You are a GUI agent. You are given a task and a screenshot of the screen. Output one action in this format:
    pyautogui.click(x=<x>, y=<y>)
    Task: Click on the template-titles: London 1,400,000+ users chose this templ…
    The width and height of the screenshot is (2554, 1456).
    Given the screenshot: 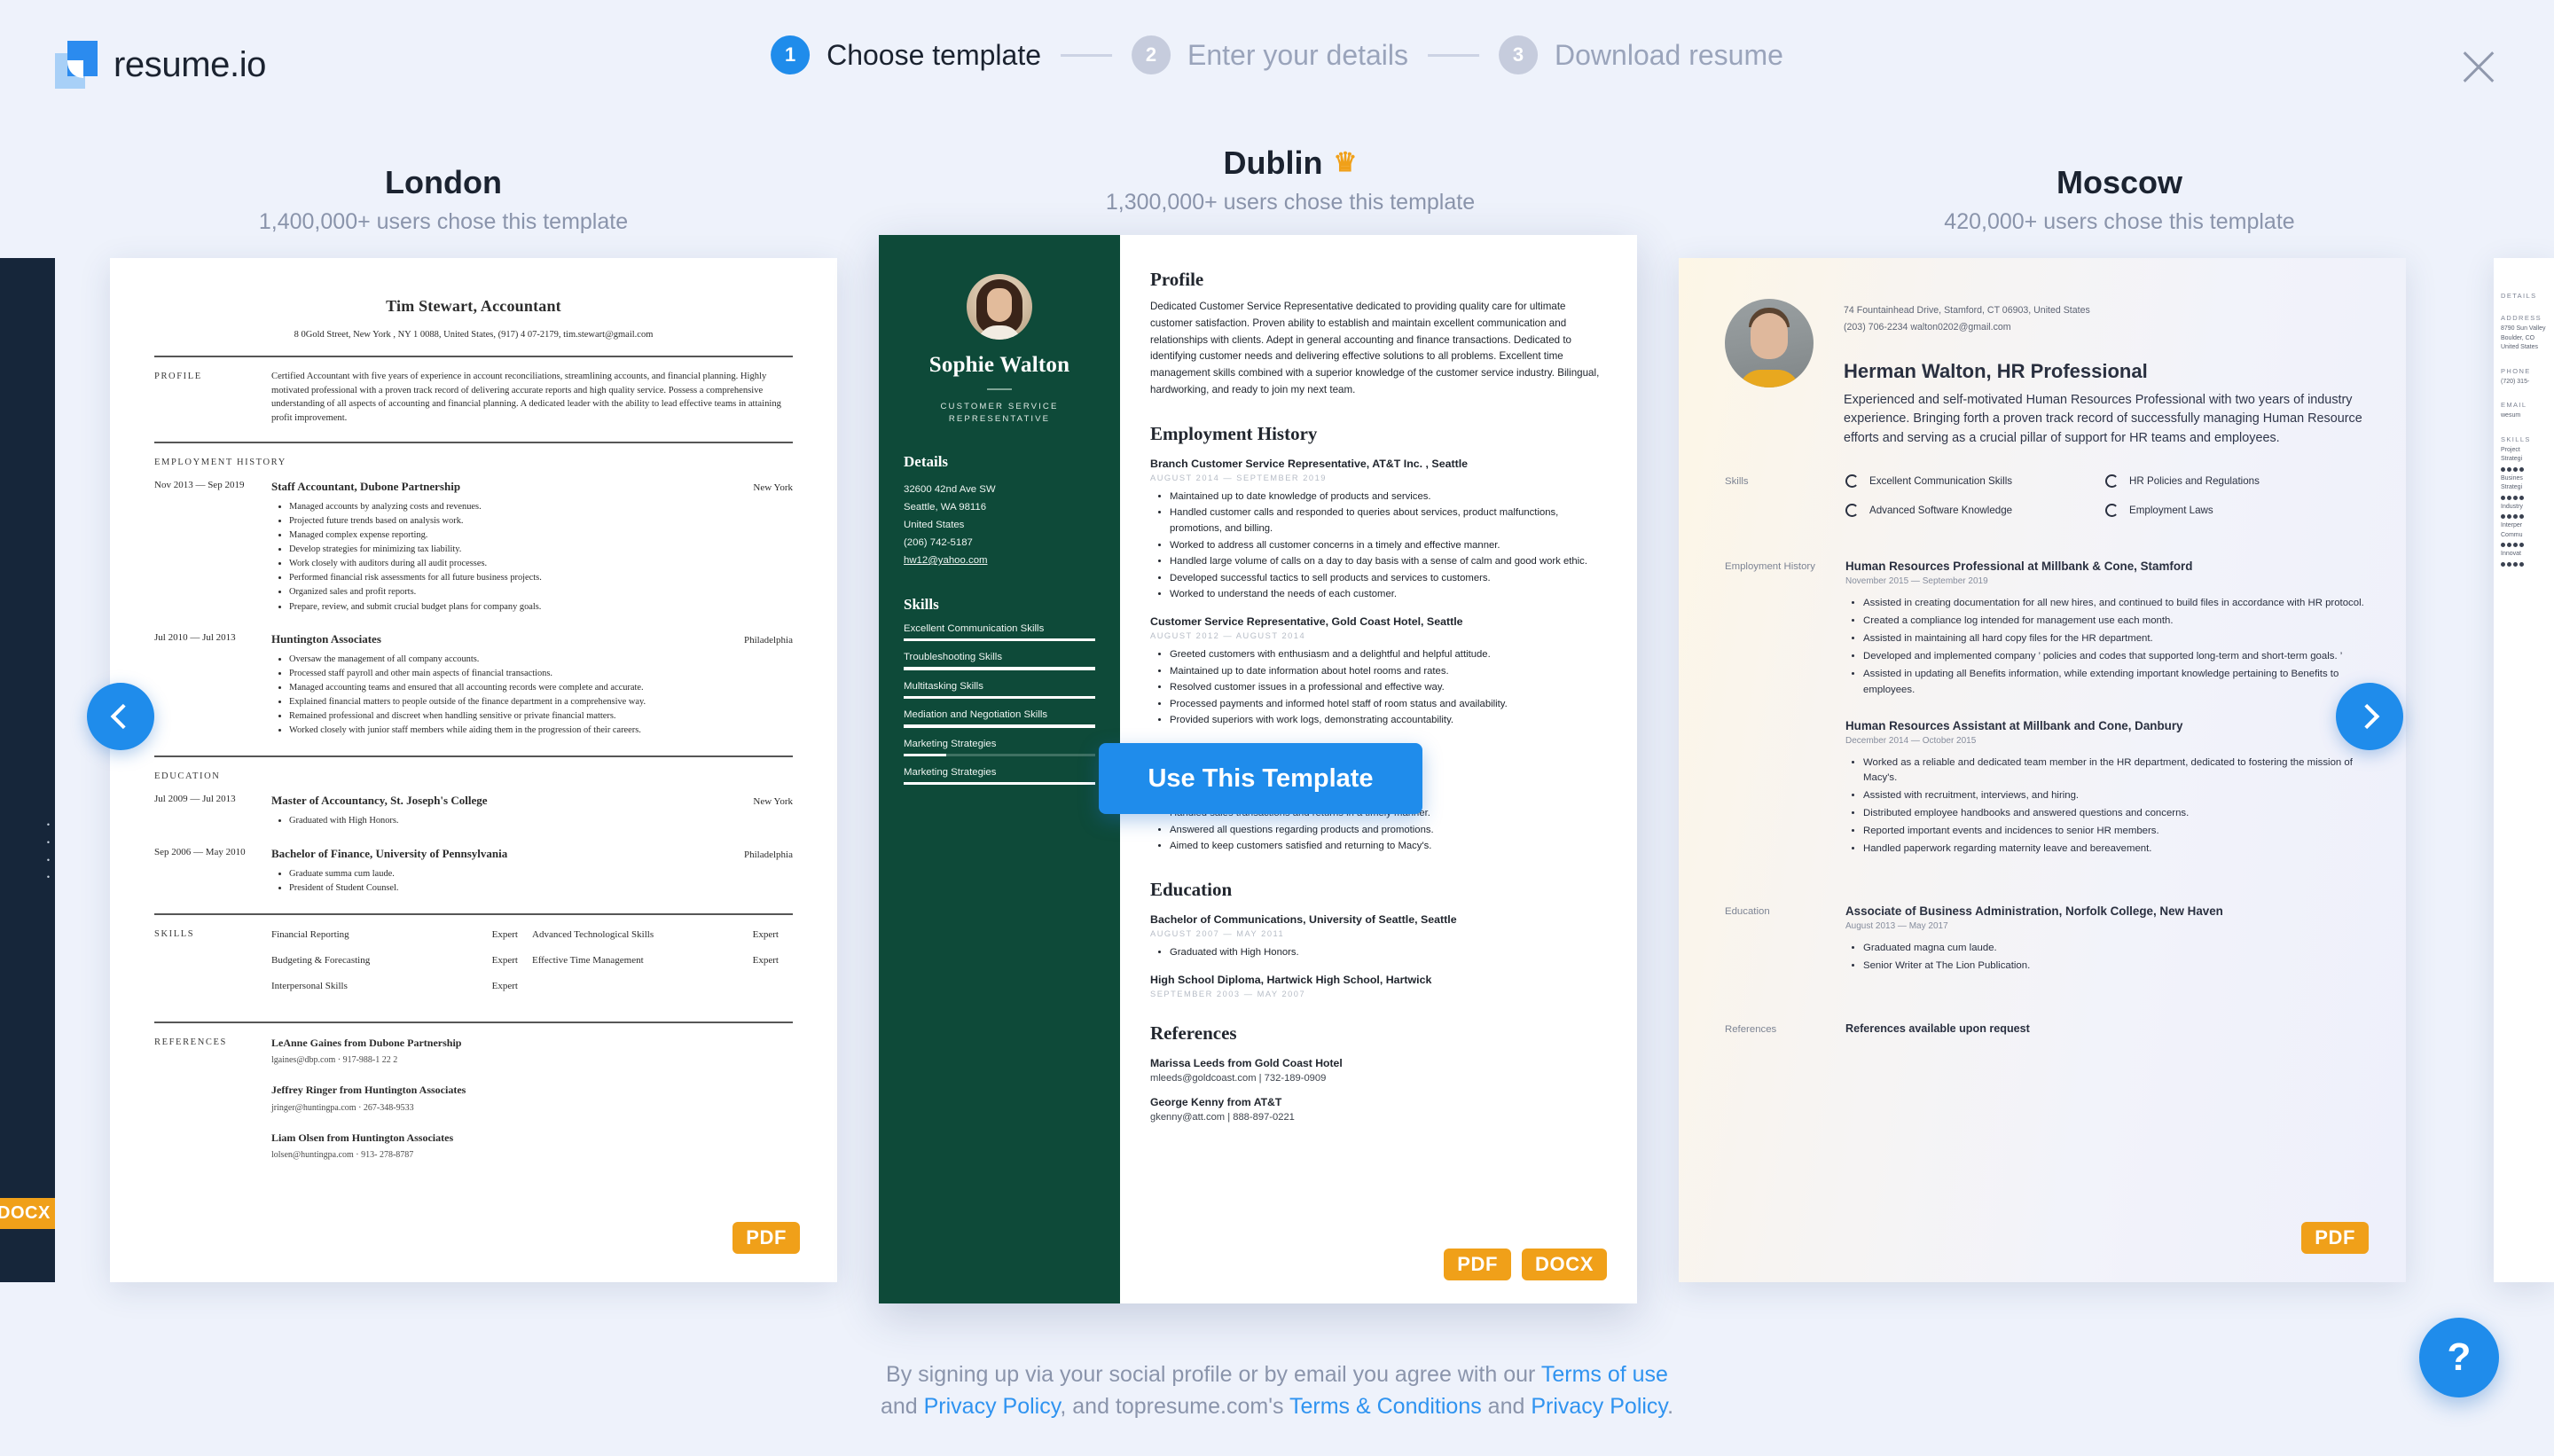 What is the action you would take?
    pyautogui.click(x=1277, y=192)
    